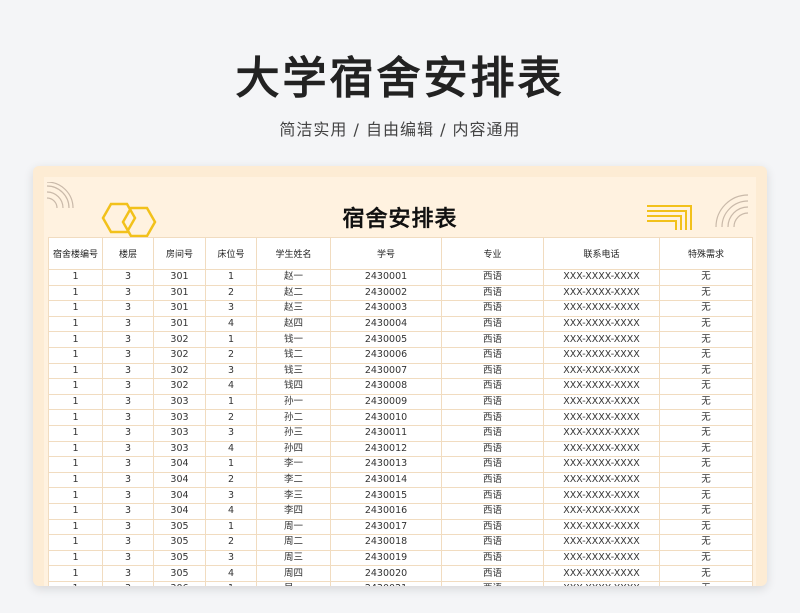 The height and width of the screenshot is (613, 800). I want to click on table-cell: 2430008, so click(386, 386).